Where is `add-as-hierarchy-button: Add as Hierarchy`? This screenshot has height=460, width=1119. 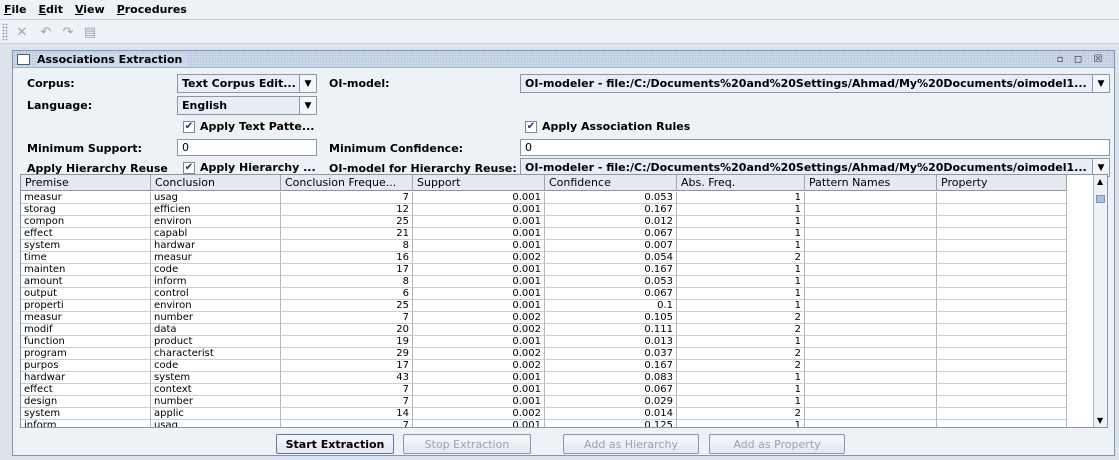 add-as-hierarchy-button: Add as Hierarchy is located at coordinates (631, 444).